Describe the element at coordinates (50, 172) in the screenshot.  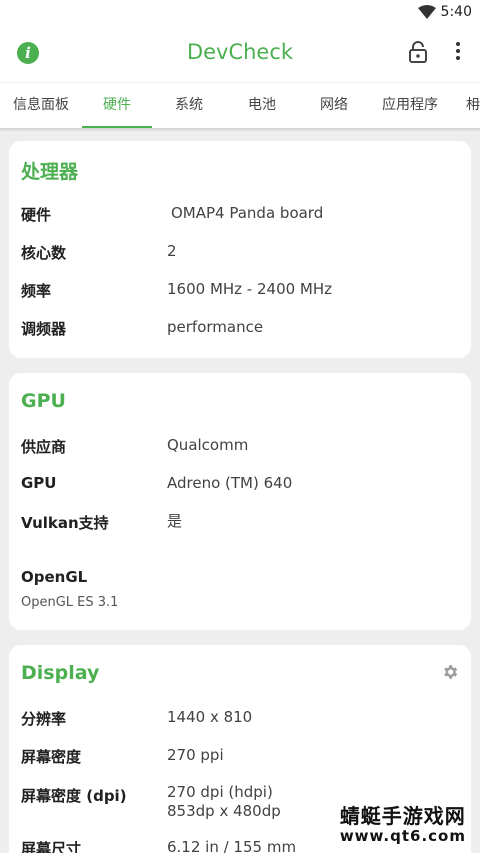
I see `card-title: 处理器` at that location.